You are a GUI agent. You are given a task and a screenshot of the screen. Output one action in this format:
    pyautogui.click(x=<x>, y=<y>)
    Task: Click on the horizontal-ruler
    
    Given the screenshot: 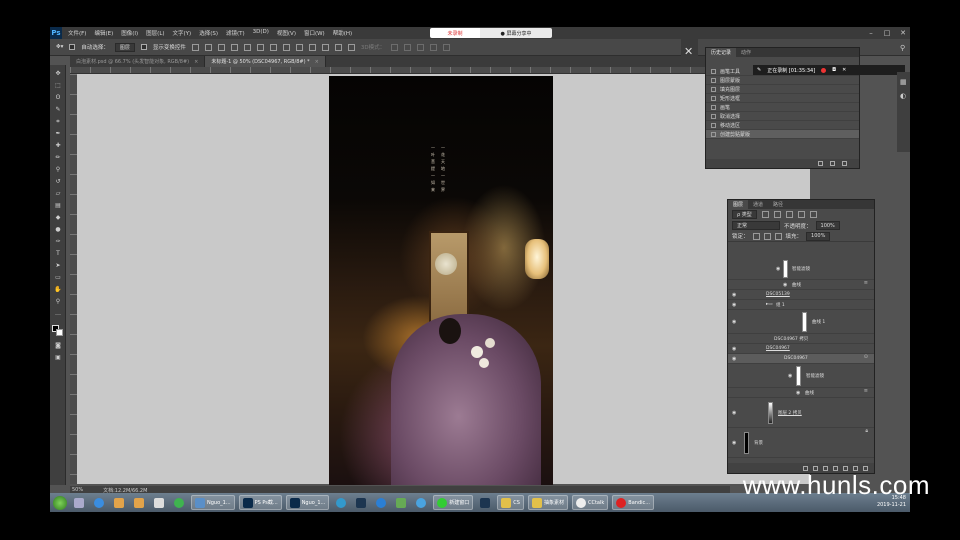 What is the action you would take?
    pyautogui.click(x=400, y=70)
    